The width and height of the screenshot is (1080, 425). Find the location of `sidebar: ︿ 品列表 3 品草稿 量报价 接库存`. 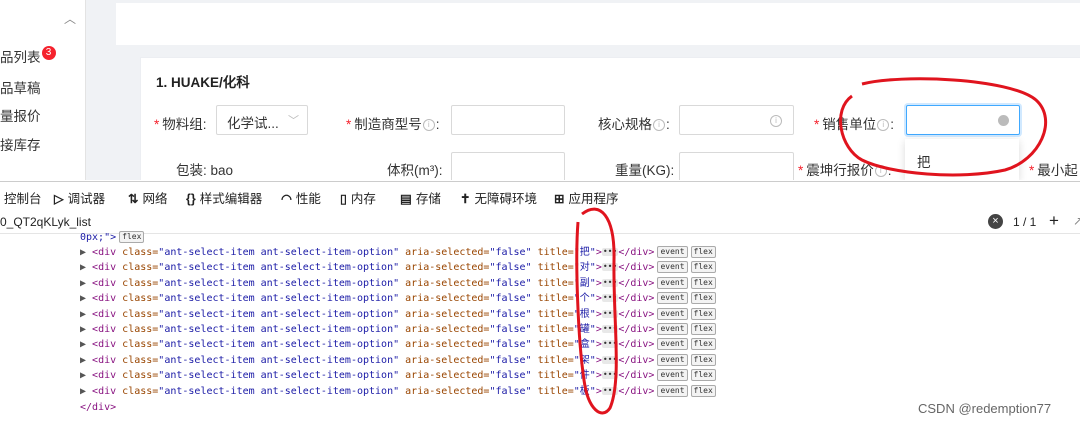

sidebar: ︿ 品列表 3 品草稿 量报价 接库存 is located at coordinates (42, 90).